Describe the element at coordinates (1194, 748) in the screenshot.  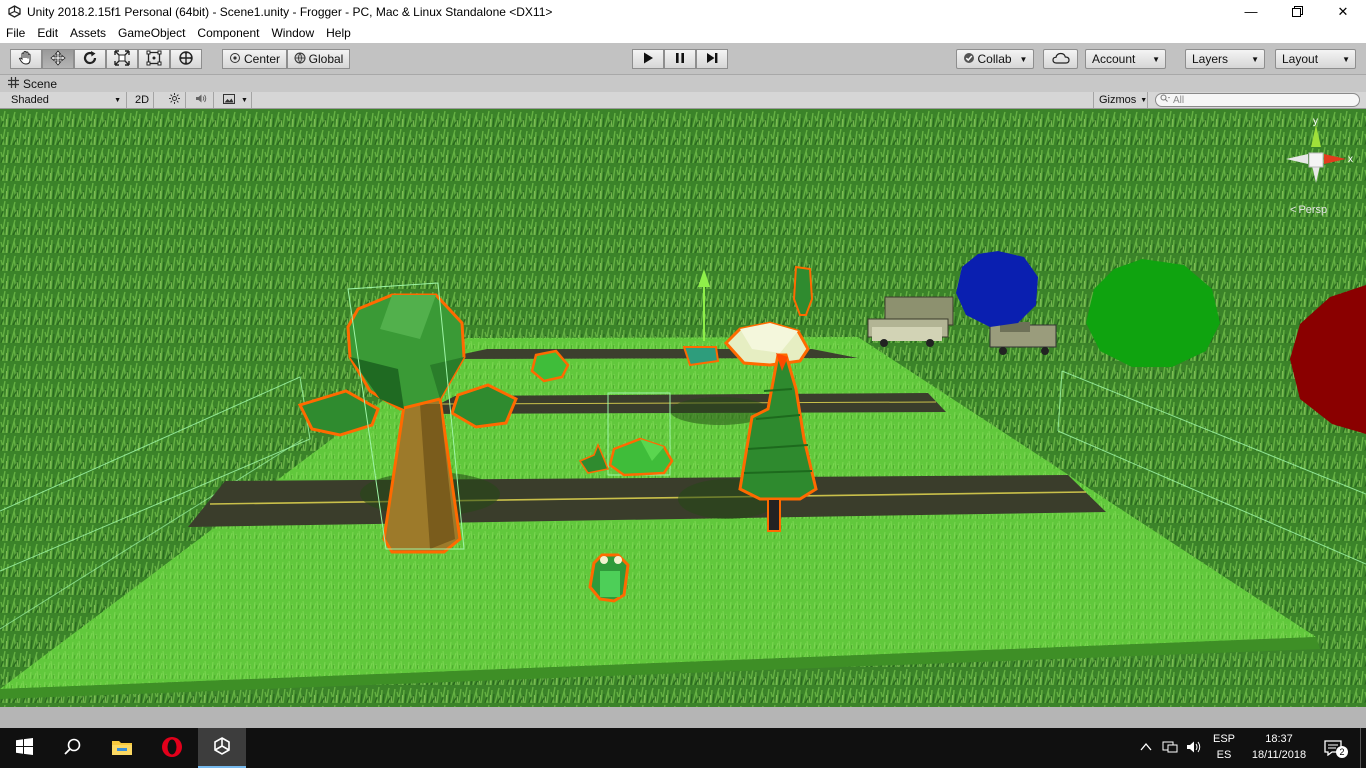
I see `volume-icon` at that location.